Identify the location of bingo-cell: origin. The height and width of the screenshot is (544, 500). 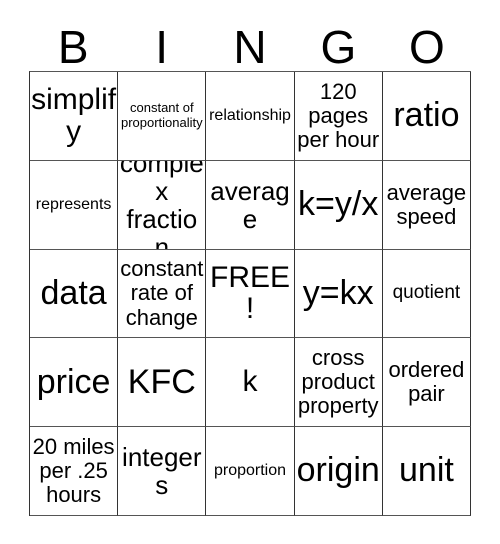
(338, 471).